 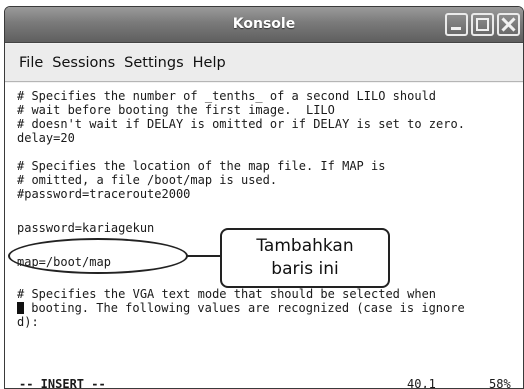 What do you see at coordinates (456, 24) in the screenshot?
I see `minimize-button` at bounding box center [456, 24].